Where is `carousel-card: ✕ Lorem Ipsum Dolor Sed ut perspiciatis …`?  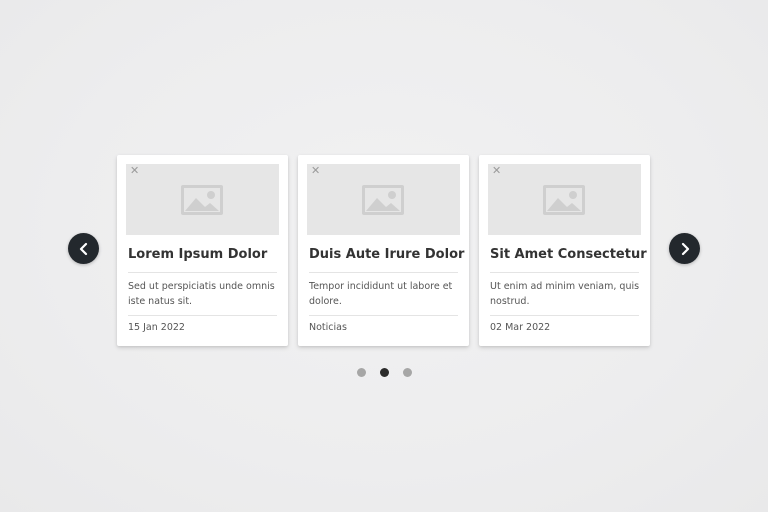 carousel-card: ✕ Lorem Ipsum Dolor Sed ut perspiciatis … is located at coordinates (202, 250).